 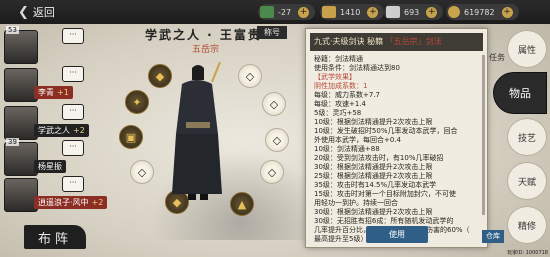 I want to click on popup-line: 阴性加成系数：1, so click(x=341, y=86).